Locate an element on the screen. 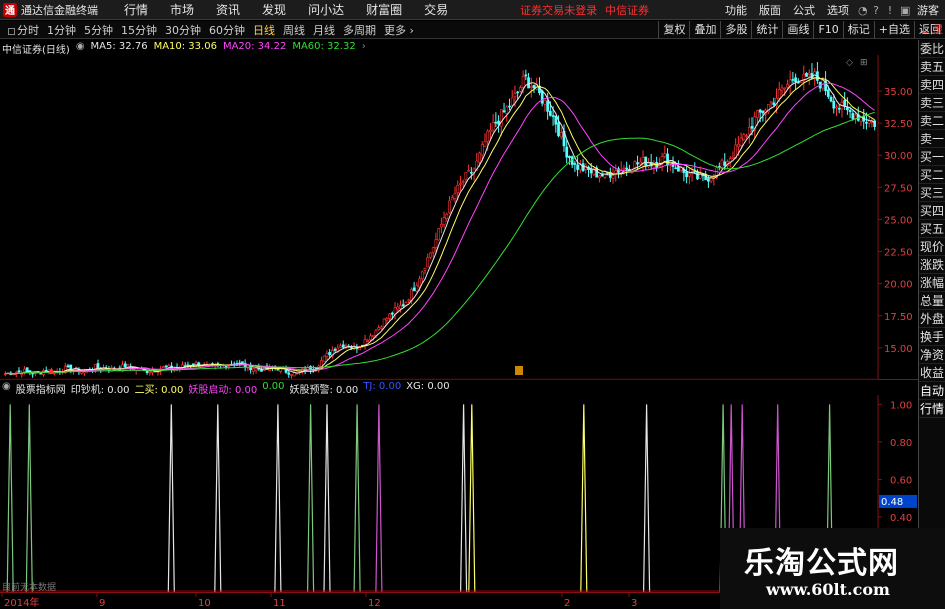 This screenshot has height=609, width=945. event-marker-icon is located at coordinates (519, 370).